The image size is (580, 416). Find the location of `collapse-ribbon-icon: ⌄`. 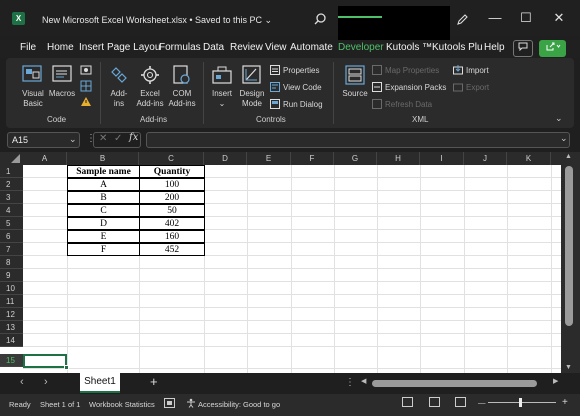

collapse-ribbon-icon: ⌄ is located at coordinates (559, 118).